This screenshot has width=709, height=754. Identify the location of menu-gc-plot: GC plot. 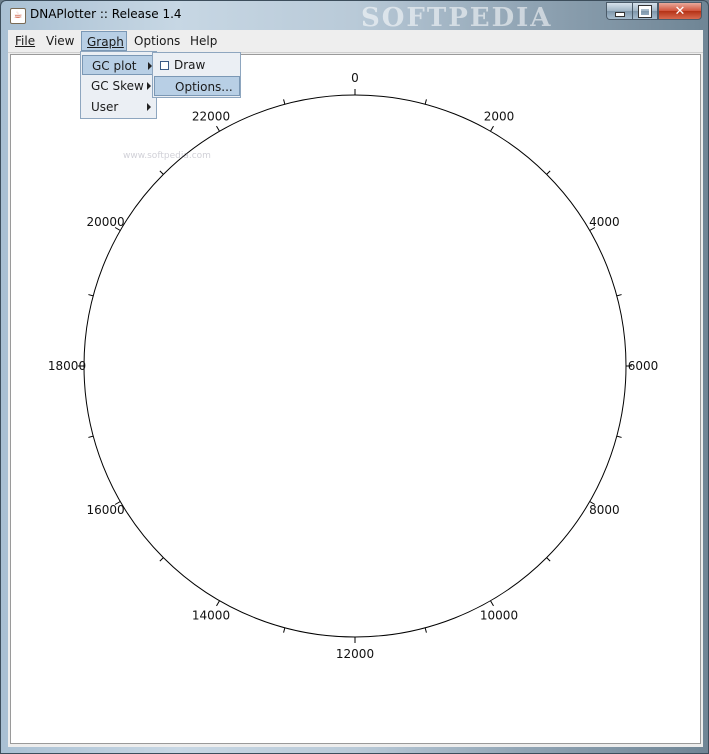
(118, 65).